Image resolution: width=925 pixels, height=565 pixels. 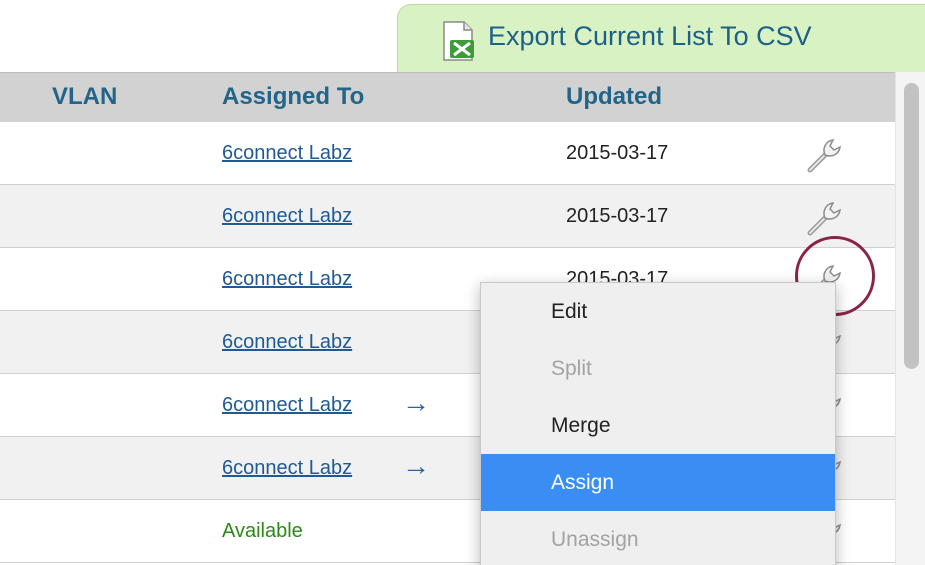 I want to click on menu-item-edit: Edit, so click(x=658, y=311).